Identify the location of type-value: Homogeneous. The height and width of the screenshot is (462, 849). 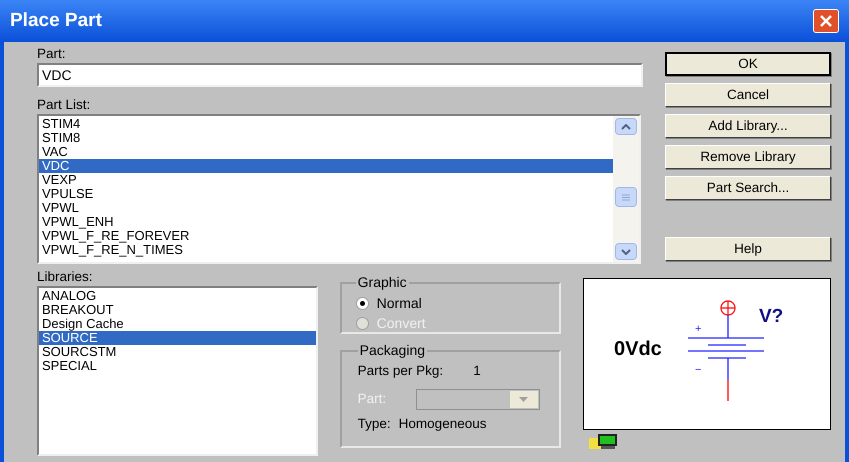
(442, 424).